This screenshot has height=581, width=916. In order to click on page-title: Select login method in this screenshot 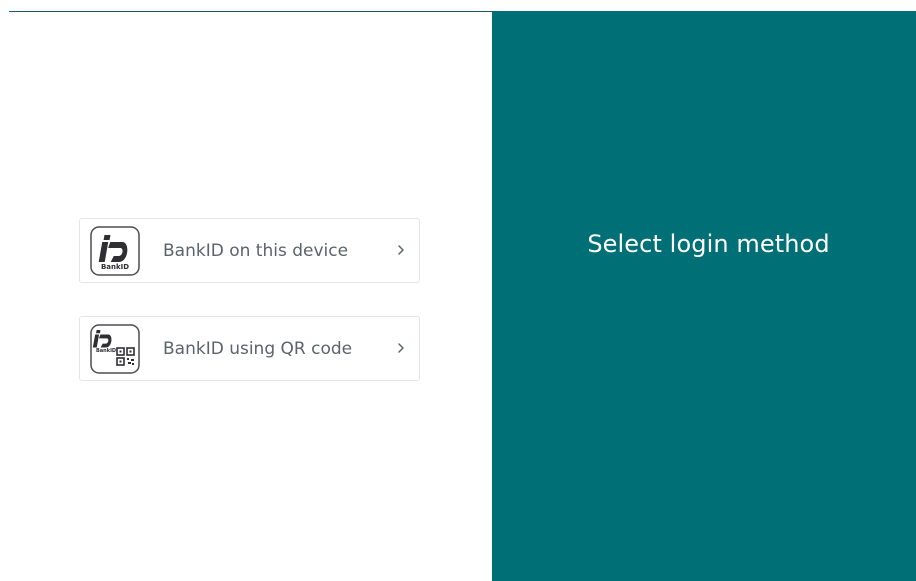, I will do `click(708, 244)`.